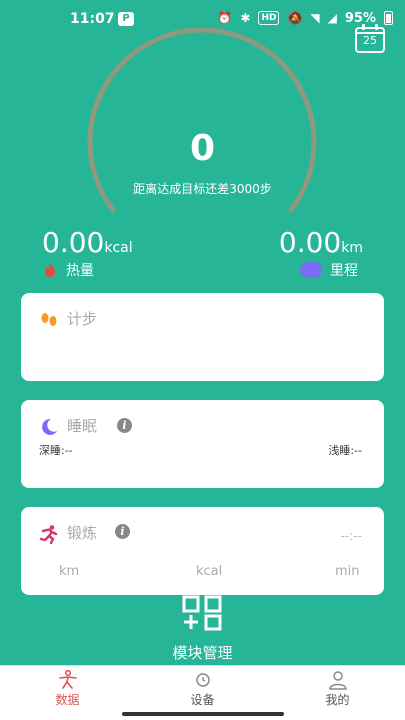  What do you see at coordinates (352, 248) in the screenshot?
I see `distance-unit: km` at bounding box center [352, 248].